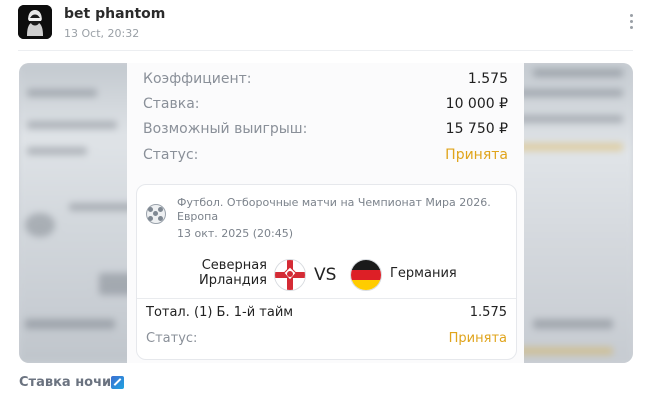  Describe the element at coordinates (325, 158) in the screenshot. I see `status-row: Статус: Принята` at that location.